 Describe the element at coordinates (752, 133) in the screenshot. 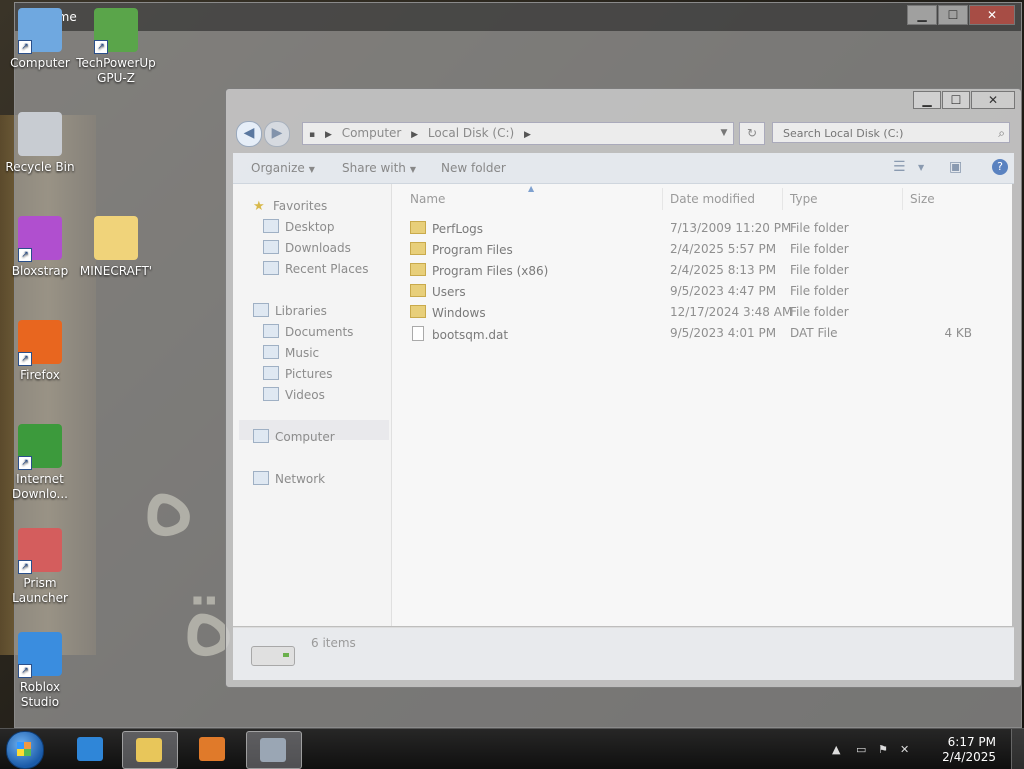

I see `refresh-button: ↻` at that location.